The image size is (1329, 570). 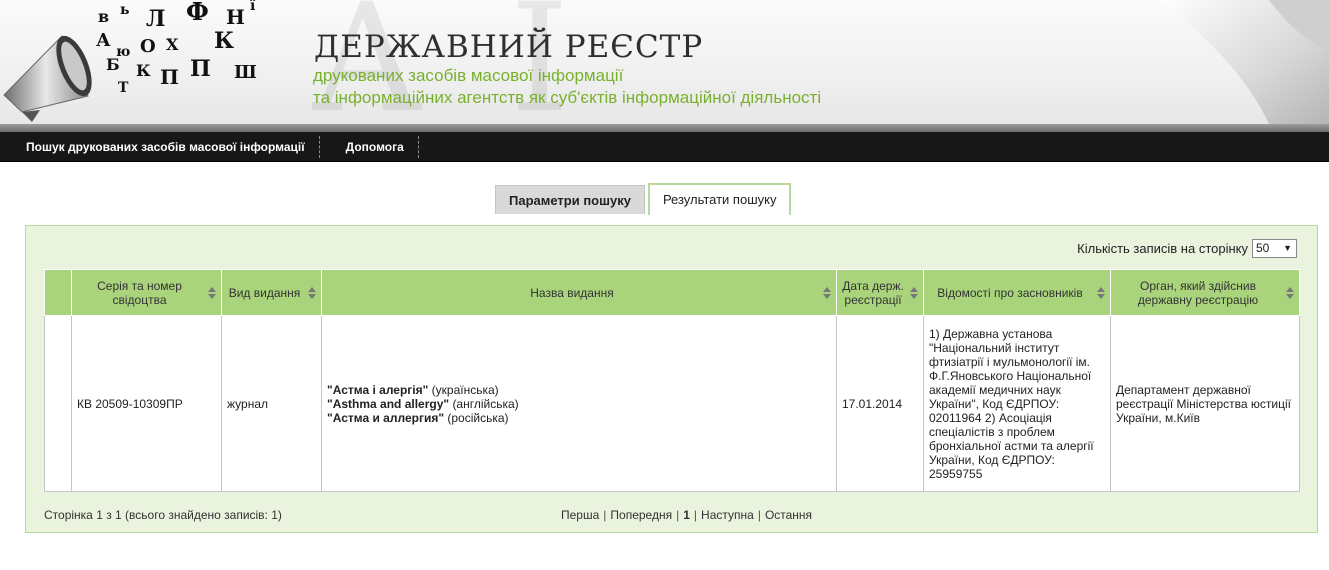 What do you see at coordinates (172, 44) in the screenshot?
I see `svg-text: Х` at bounding box center [172, 44].